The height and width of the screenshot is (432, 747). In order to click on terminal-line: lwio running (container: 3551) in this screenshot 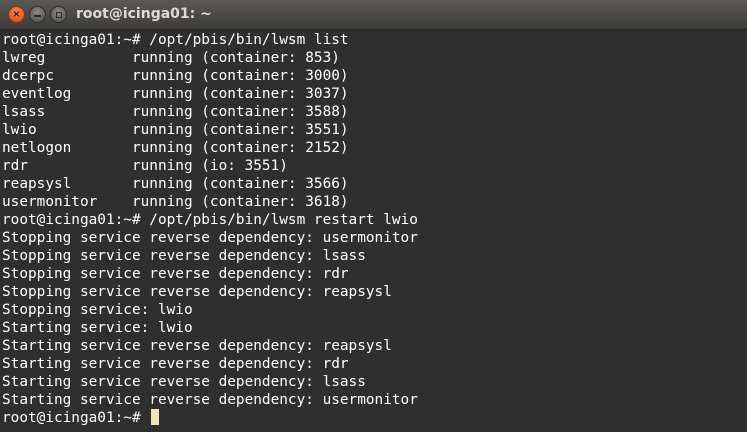, I will do `click(175, 130)`.